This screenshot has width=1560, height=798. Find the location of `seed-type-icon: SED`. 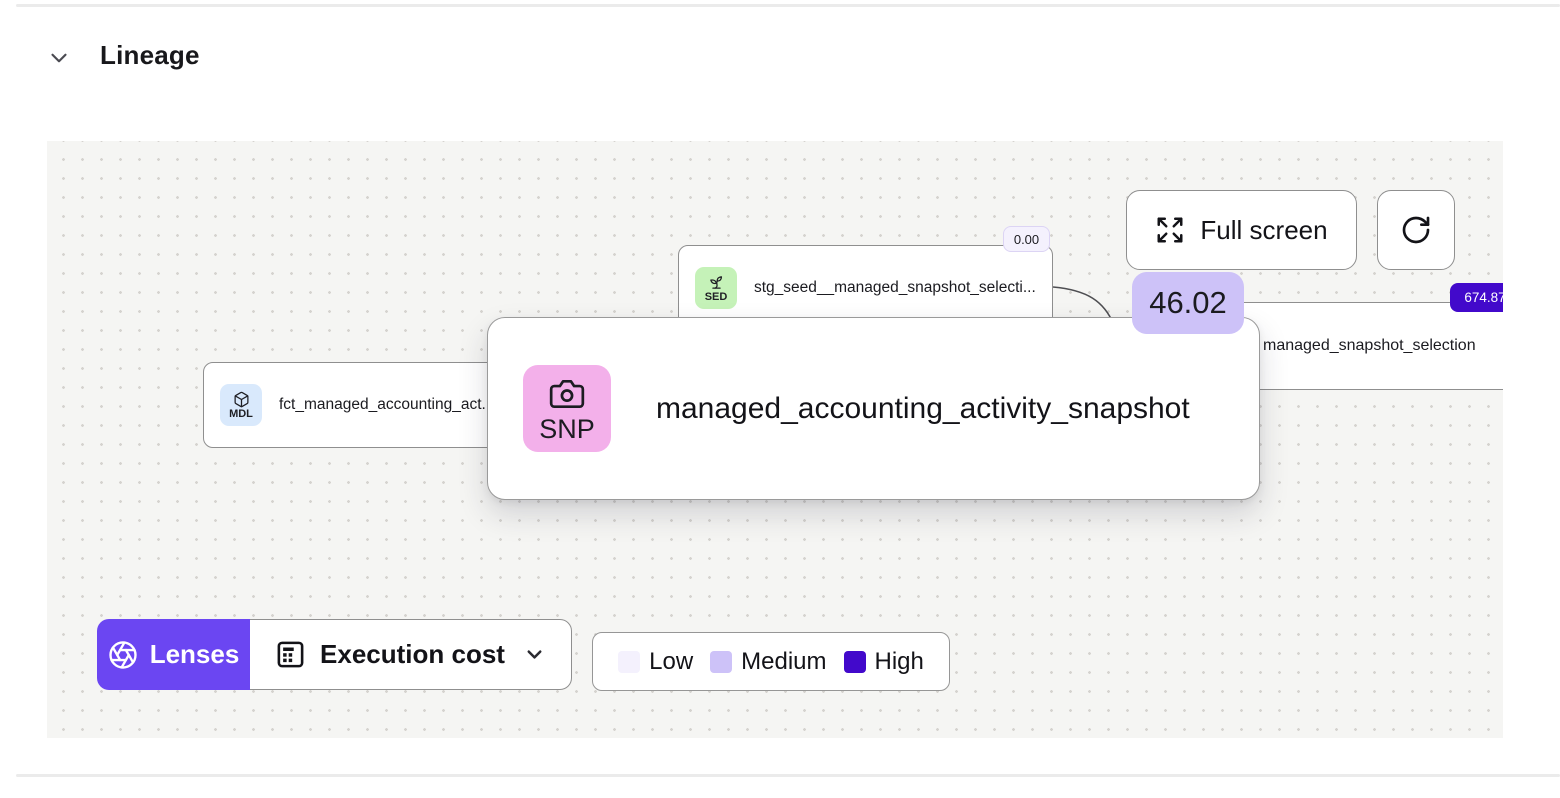

seed-type-icon: SED is located at coordinates (716, 288).